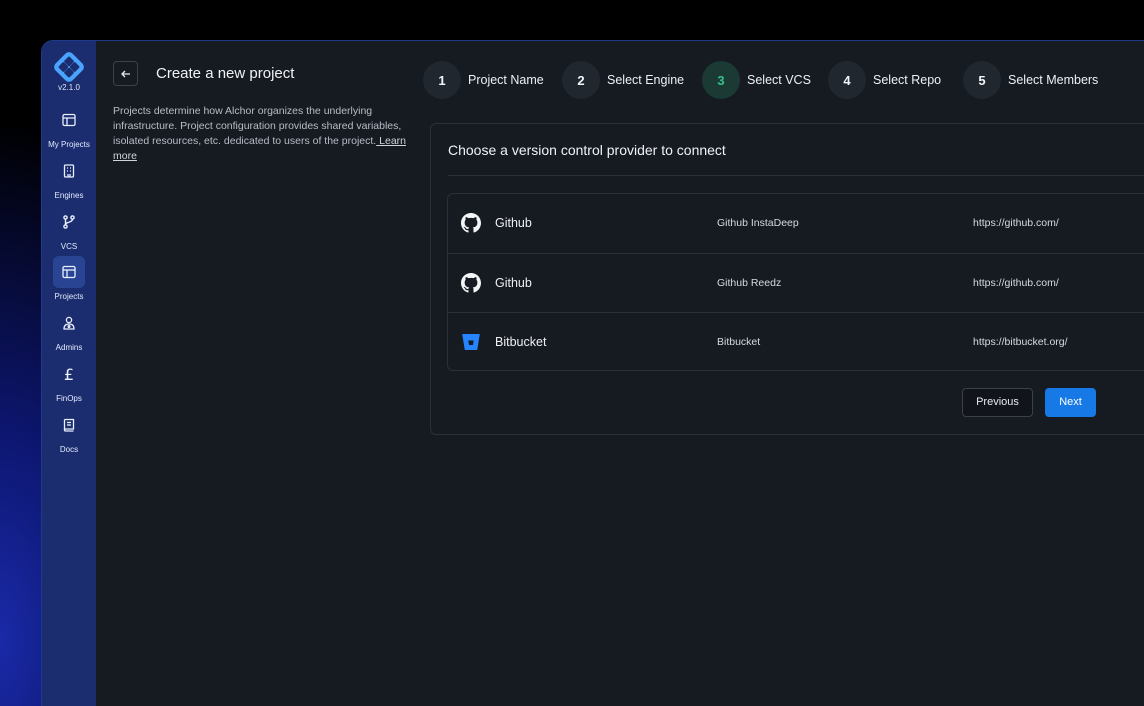 Image resolution: width=1144 pixels, height=706 pixels. I want to click on step-label: Select Engine, so click(646, 80).